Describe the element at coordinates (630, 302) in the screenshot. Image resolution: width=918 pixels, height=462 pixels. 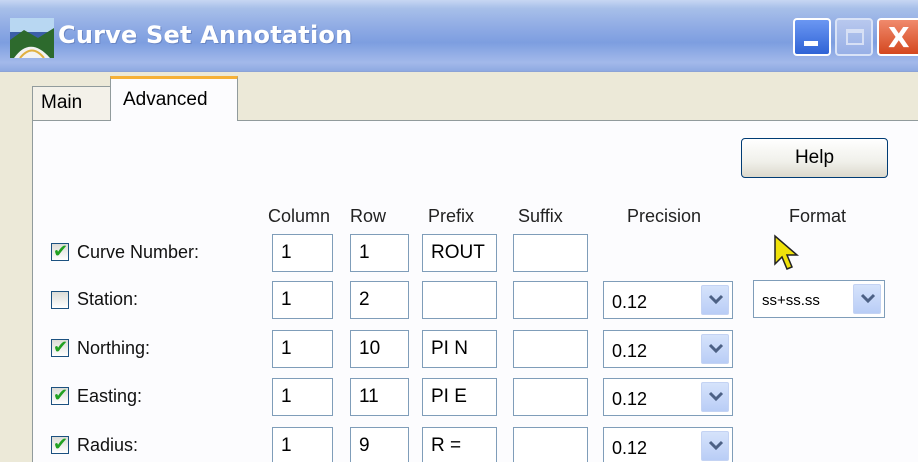
I see `station-precision-value: 0.12` at that location.